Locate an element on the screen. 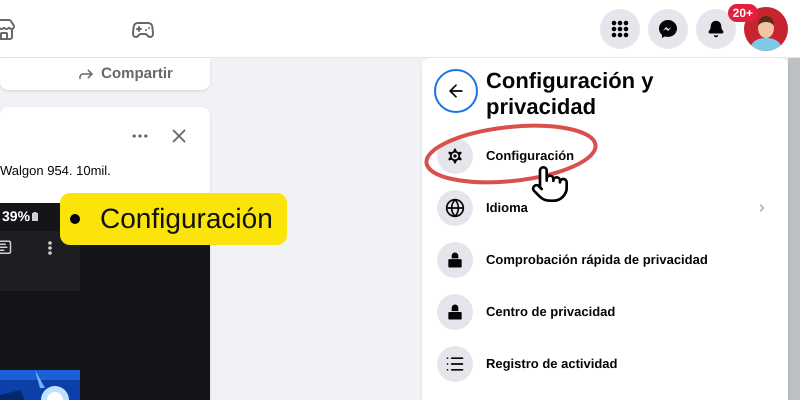 This screenshot has height=400, width=800. callout-label: Configuración is located at coordinates (186, 219).